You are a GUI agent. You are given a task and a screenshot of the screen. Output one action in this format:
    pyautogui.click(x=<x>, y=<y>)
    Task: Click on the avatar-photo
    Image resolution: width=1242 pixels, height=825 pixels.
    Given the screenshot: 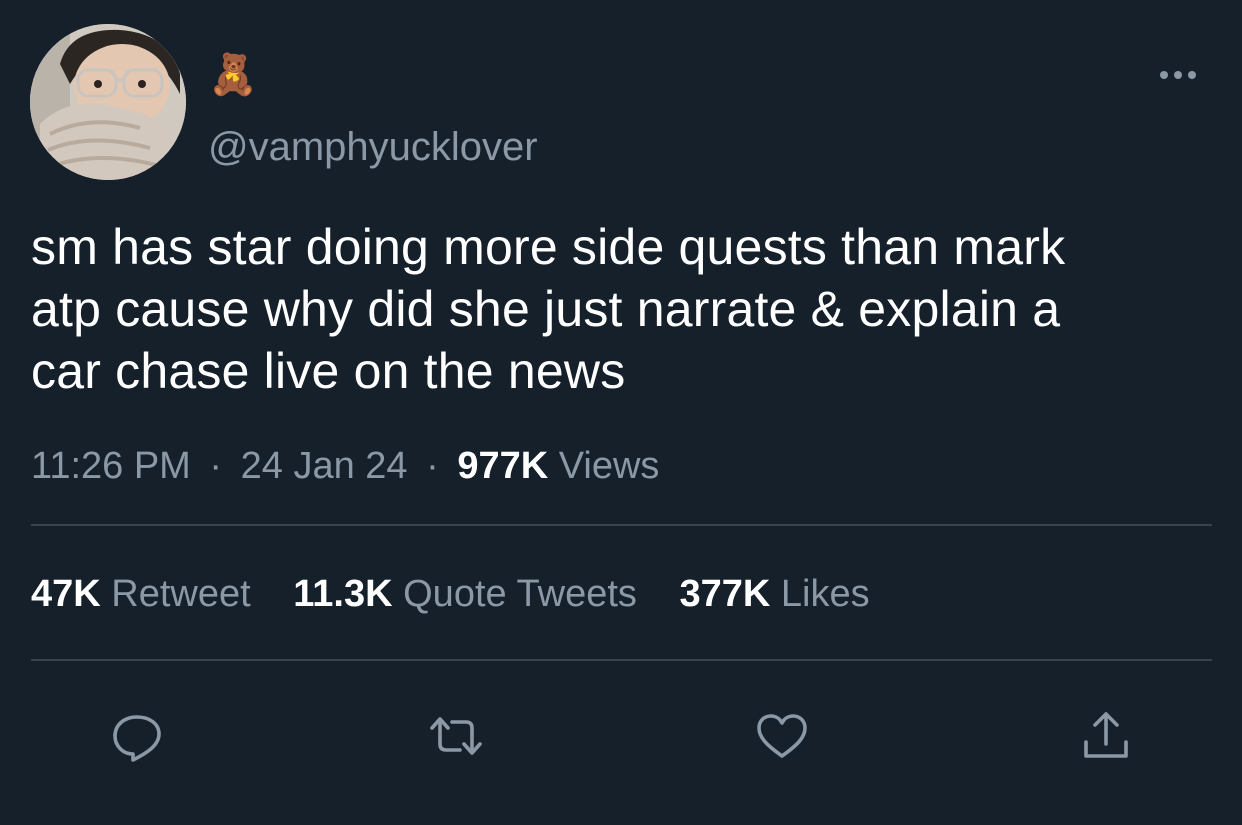 What is the action you would take?
    pyautogui.click(x=108, y=102)
    